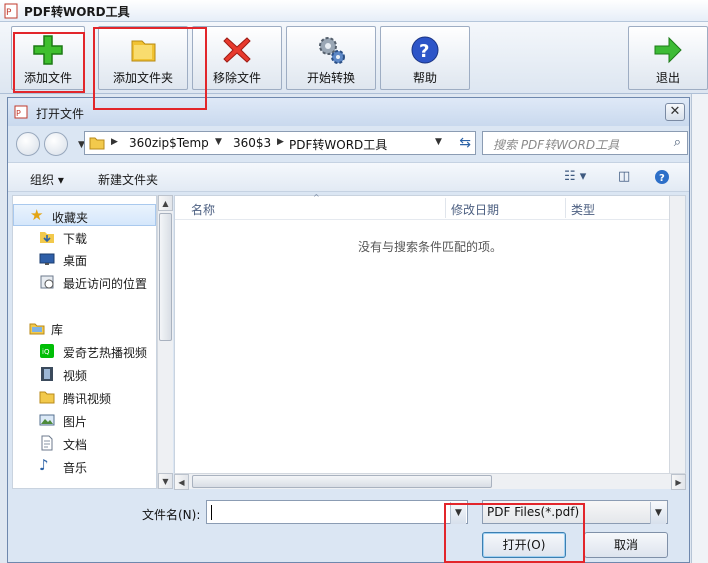 The width and height of the screenshot is (708, 563). I want to click on download-folder-icon, so click(47, 237).